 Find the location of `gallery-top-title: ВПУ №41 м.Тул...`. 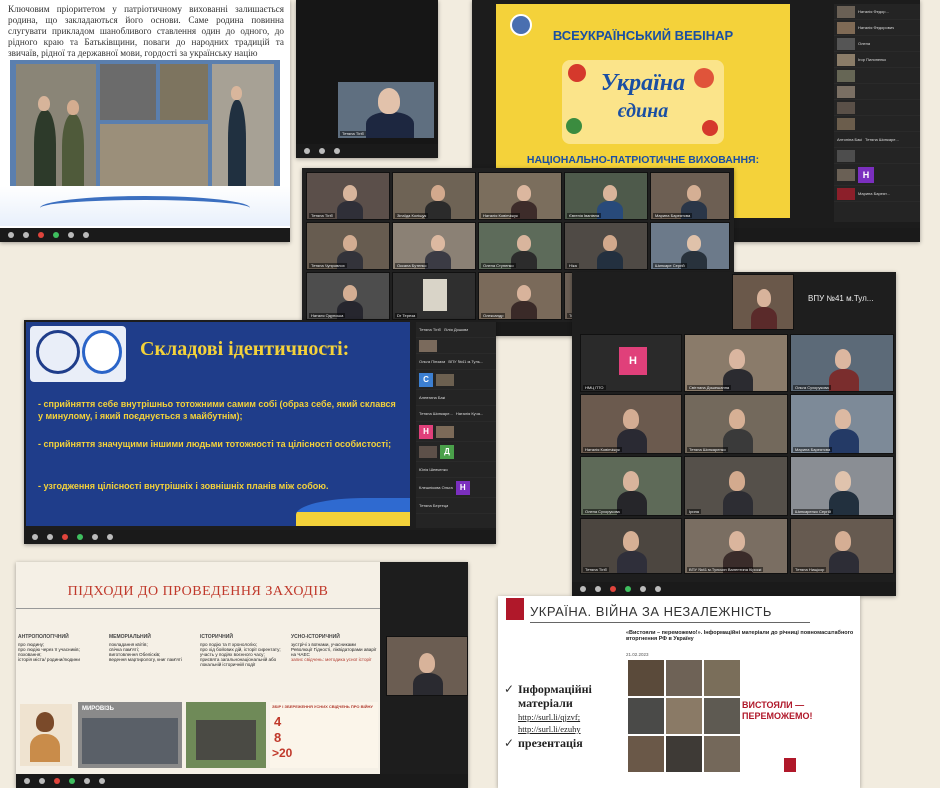

gallery-top-title: ВПУ №41 м.Тул... is located at coordinates (841, 298).